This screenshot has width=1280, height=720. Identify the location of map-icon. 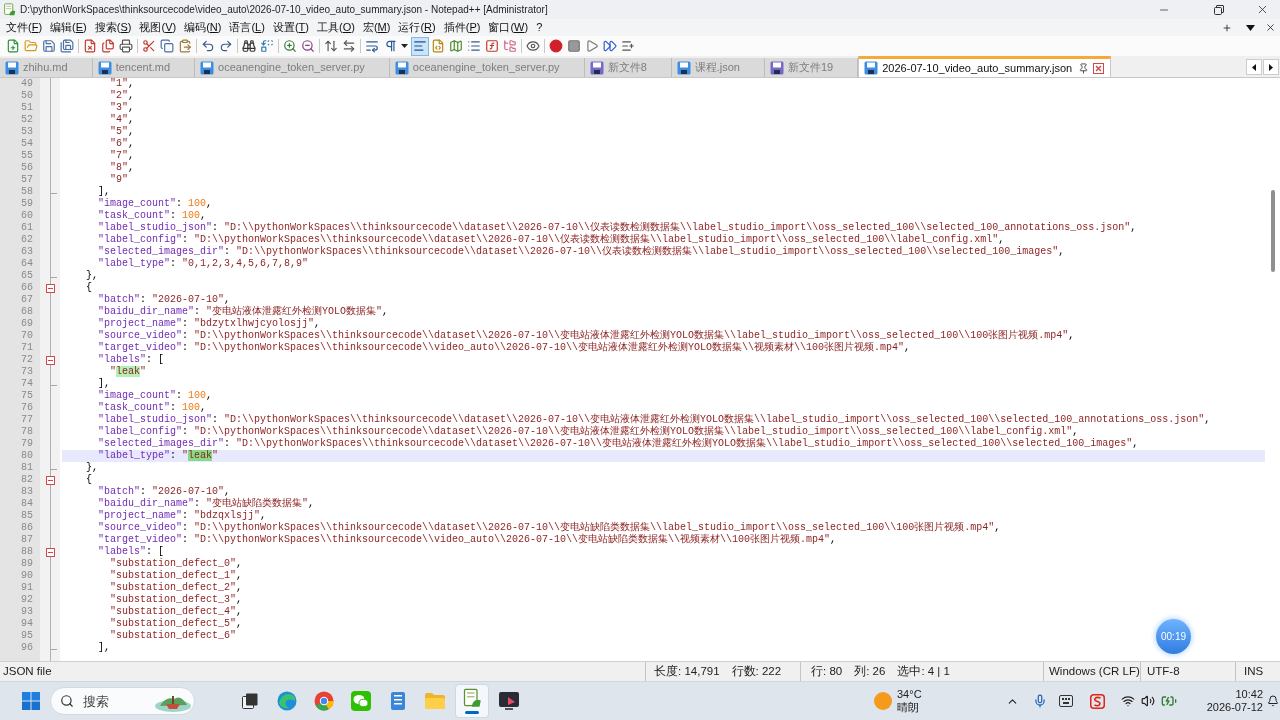
(456, 46).